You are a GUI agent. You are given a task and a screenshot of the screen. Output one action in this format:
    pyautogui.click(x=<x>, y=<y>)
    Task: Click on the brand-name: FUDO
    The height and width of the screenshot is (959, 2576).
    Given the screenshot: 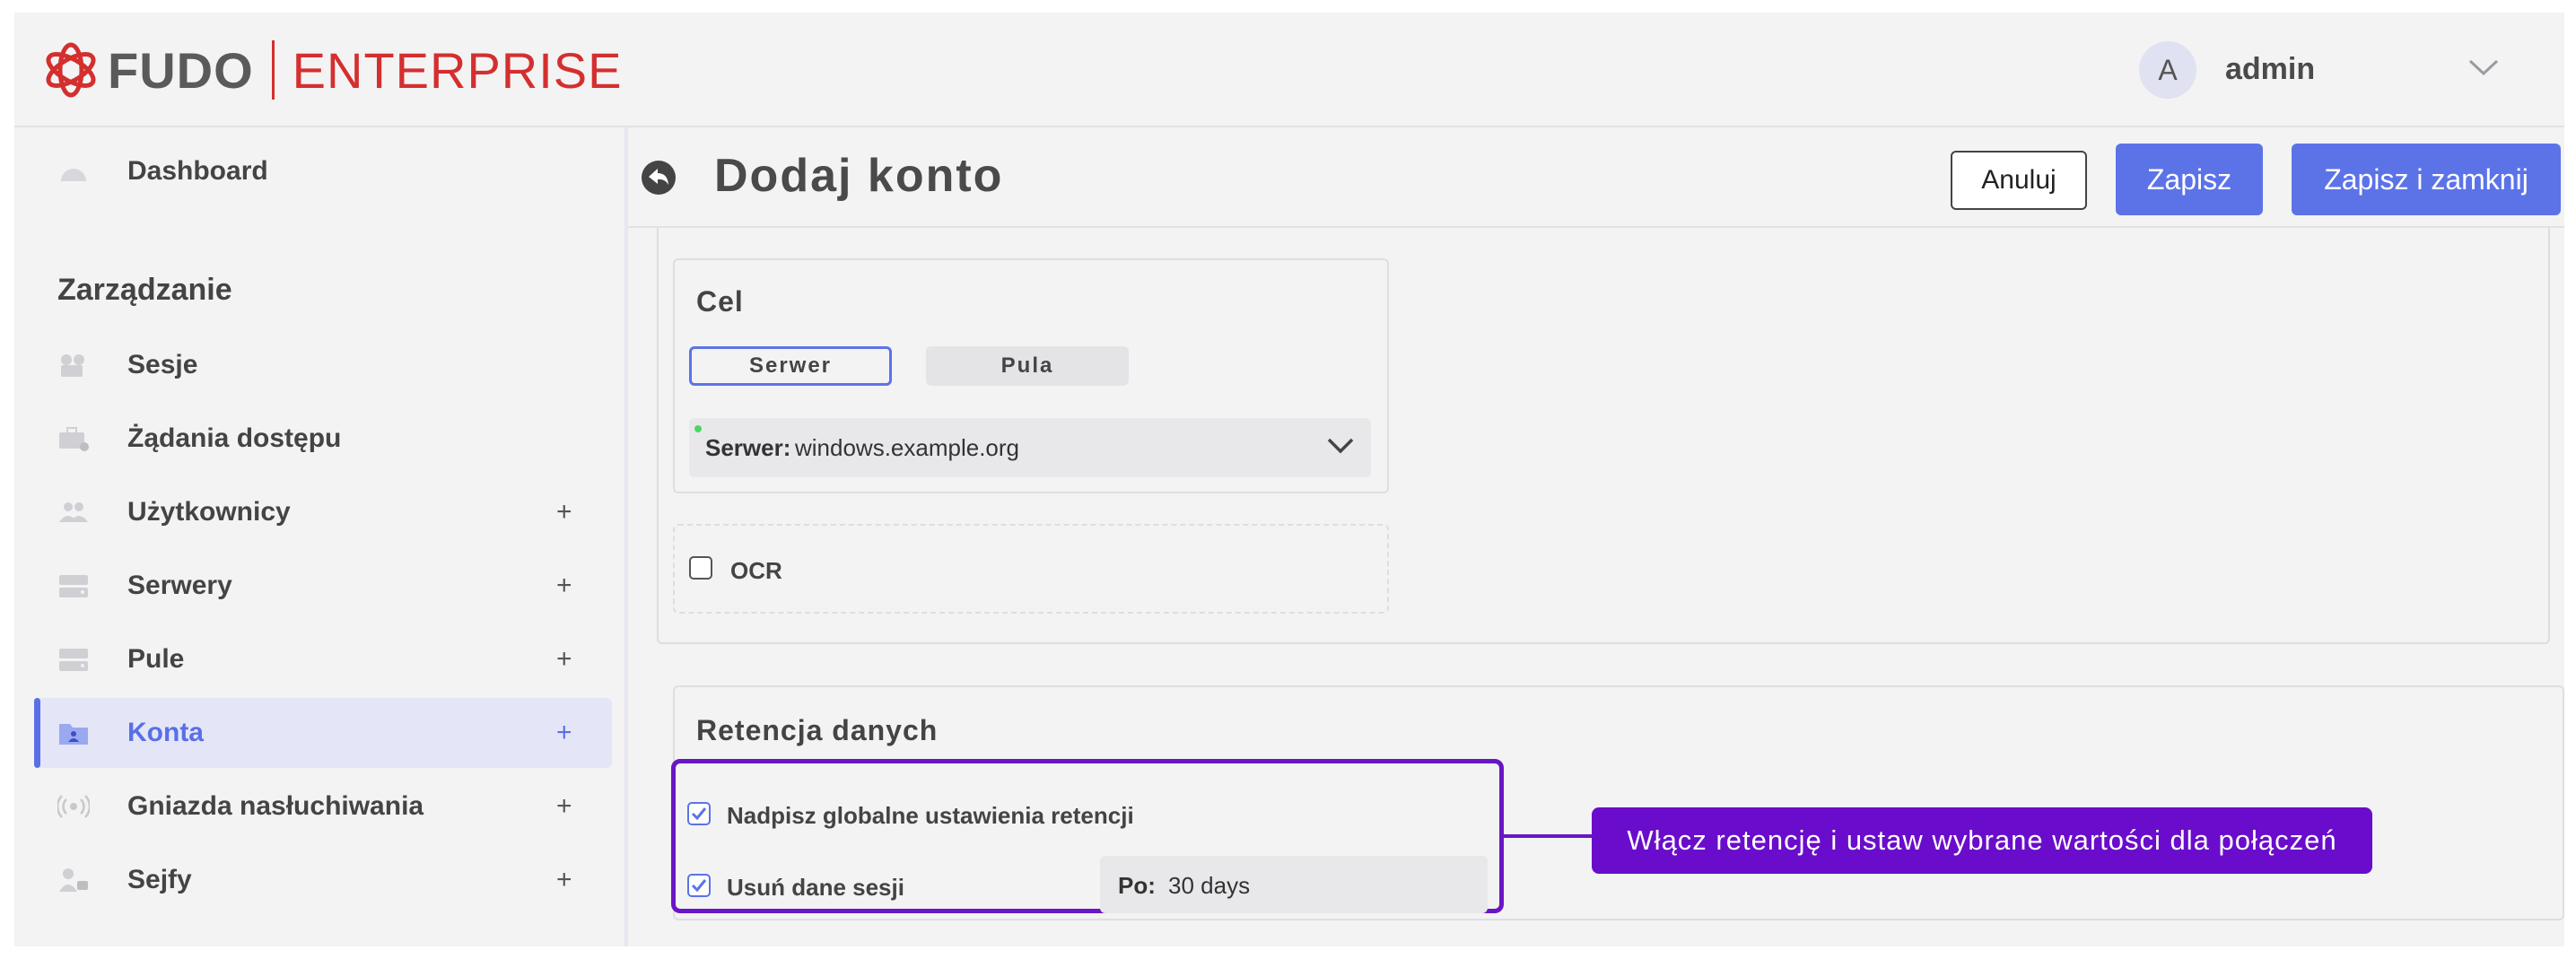 What is the action you would take?
    pyautogui.click(x=181, y=70)
    